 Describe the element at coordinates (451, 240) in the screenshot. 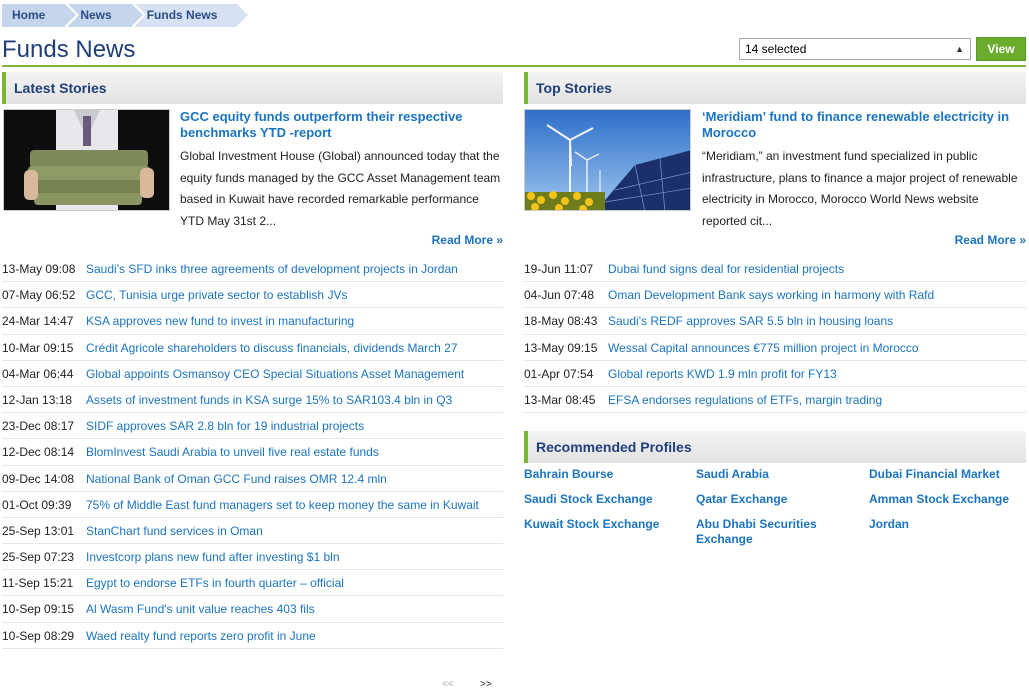

I see `latest-read-more-link: Read More »` at that location.